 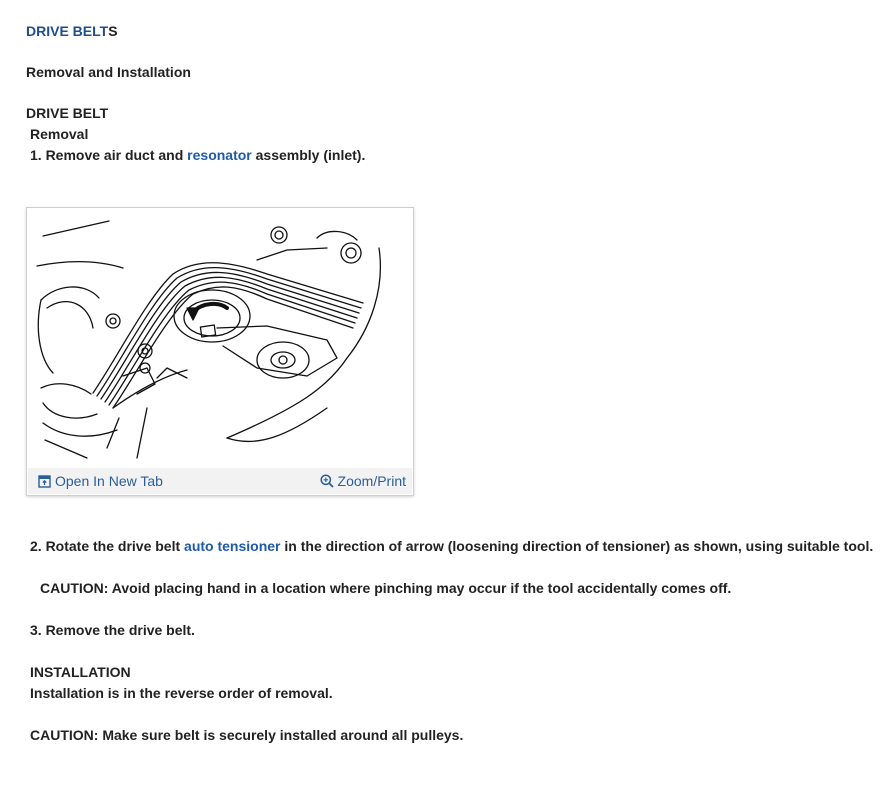 I want to click on zoom-print-button: Zoom/Print, so click(x=362, y=481).